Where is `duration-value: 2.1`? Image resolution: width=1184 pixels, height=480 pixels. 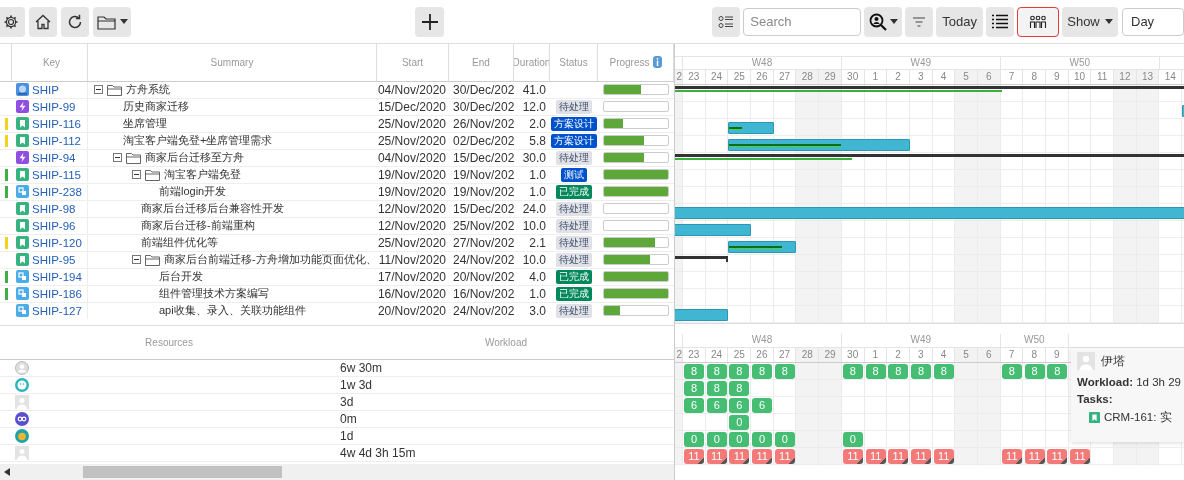
duration-value: 2.1 is located at coordinates (537, 242).